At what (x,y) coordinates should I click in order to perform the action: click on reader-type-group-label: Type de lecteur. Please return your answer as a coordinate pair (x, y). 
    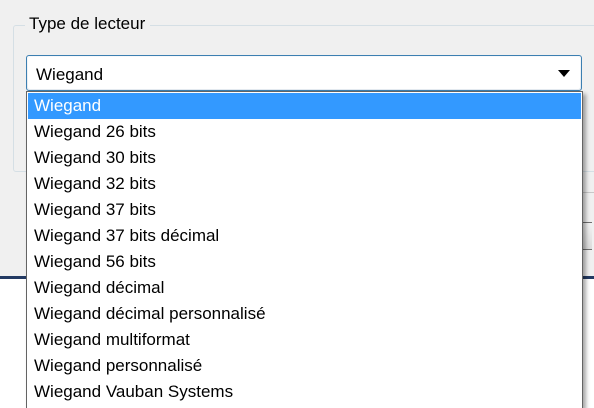
    Looking at the image, I should click on (88, 24).